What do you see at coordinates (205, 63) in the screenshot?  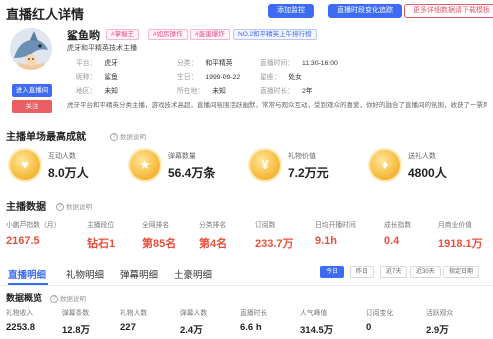 I see `info-category: 分类： 和平精英` at bounding box center [205, 63].